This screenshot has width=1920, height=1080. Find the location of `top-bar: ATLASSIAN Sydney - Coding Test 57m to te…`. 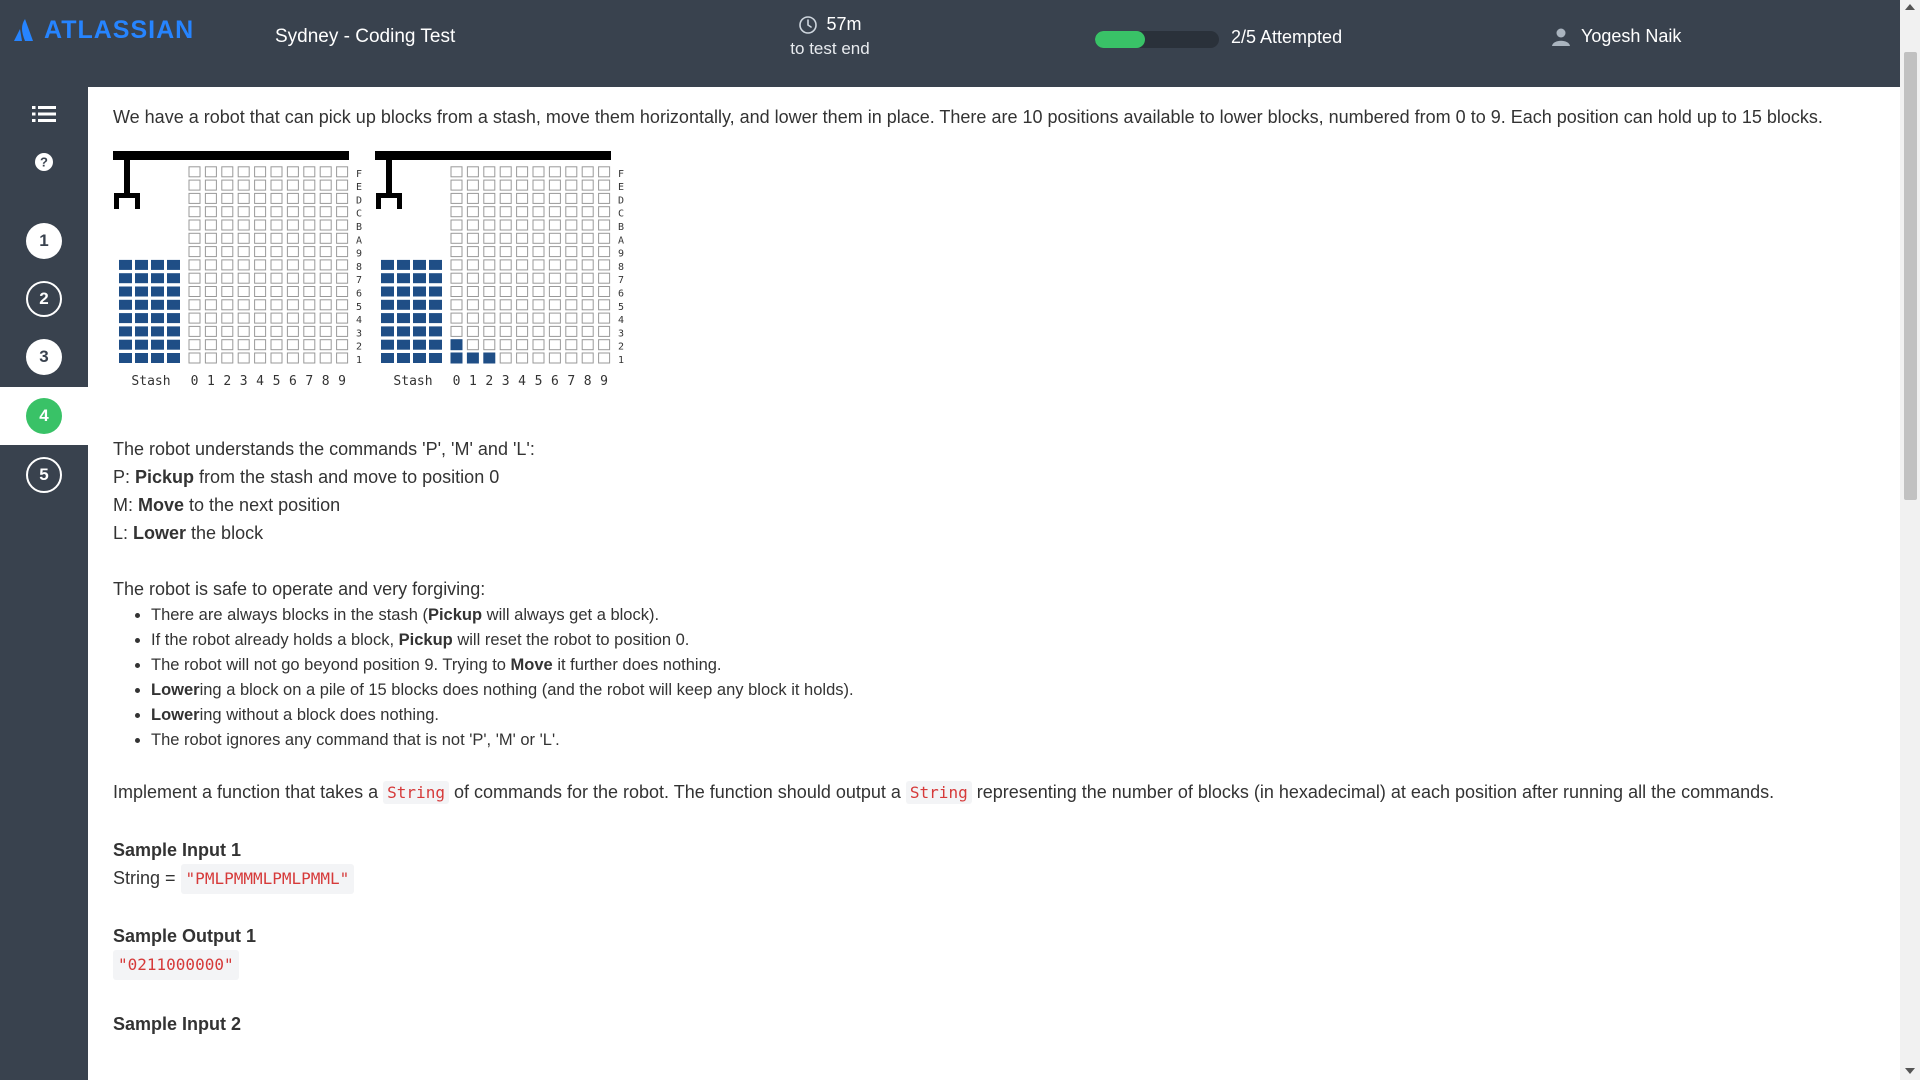

top-bar: ATLASSIAN Sydney - Coding Test 57m to te… is located at coordinates (960, 43).